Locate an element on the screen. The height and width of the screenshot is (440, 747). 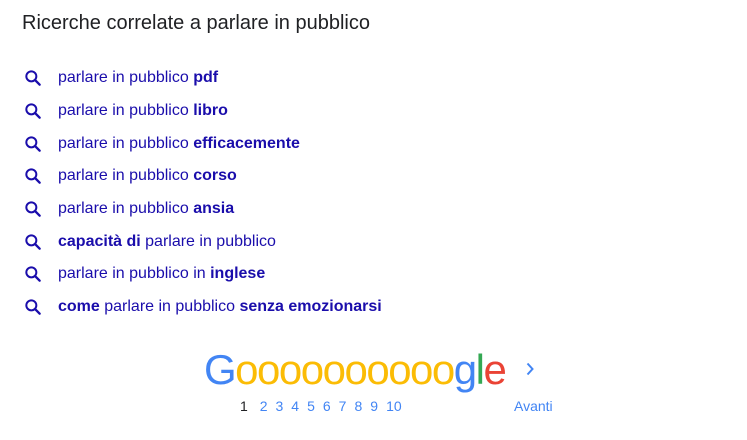
chevron-right-icon is located at coordinates (530, 369).